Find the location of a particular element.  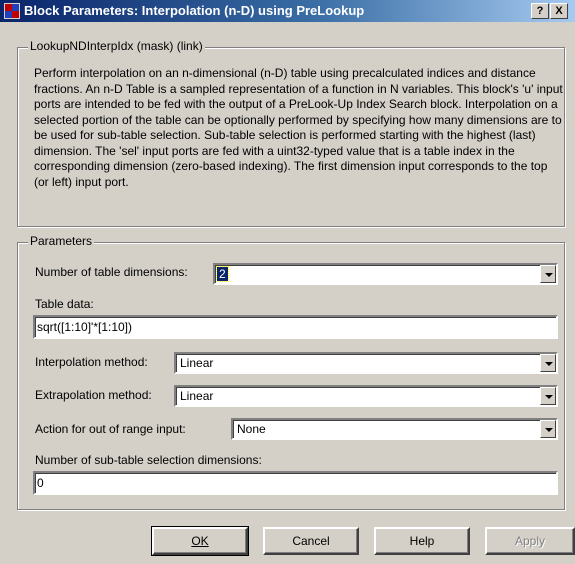

mask-group-legend: LookupNDInterpIdx (mask) (link) is located at coordinates (116, 46).